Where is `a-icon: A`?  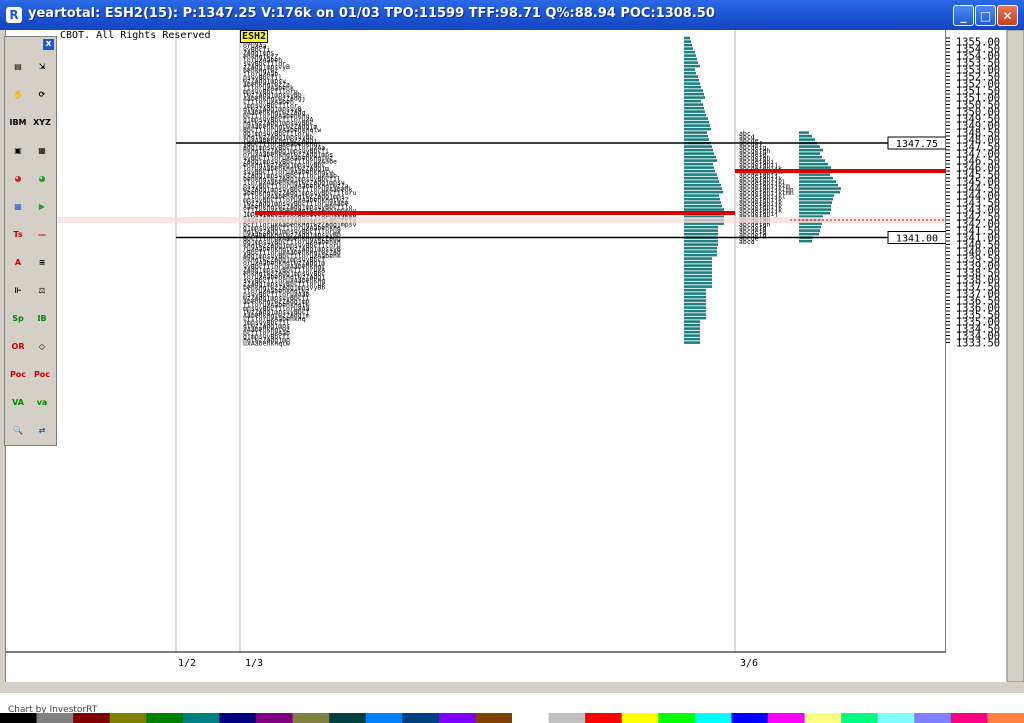 a-icon: A is located at coordinates (18, 263).